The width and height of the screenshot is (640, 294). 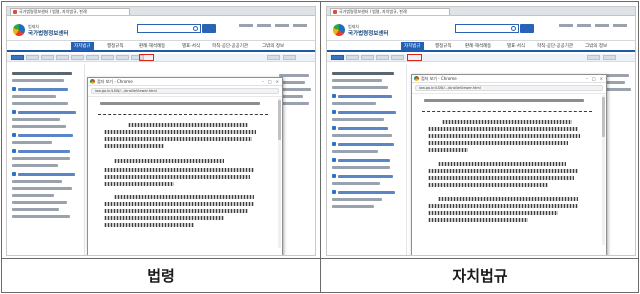 What do you see at coordinates (414, 57) in the screenshot?
I see `braille-button-highlight` at bounding box center [414, 57].